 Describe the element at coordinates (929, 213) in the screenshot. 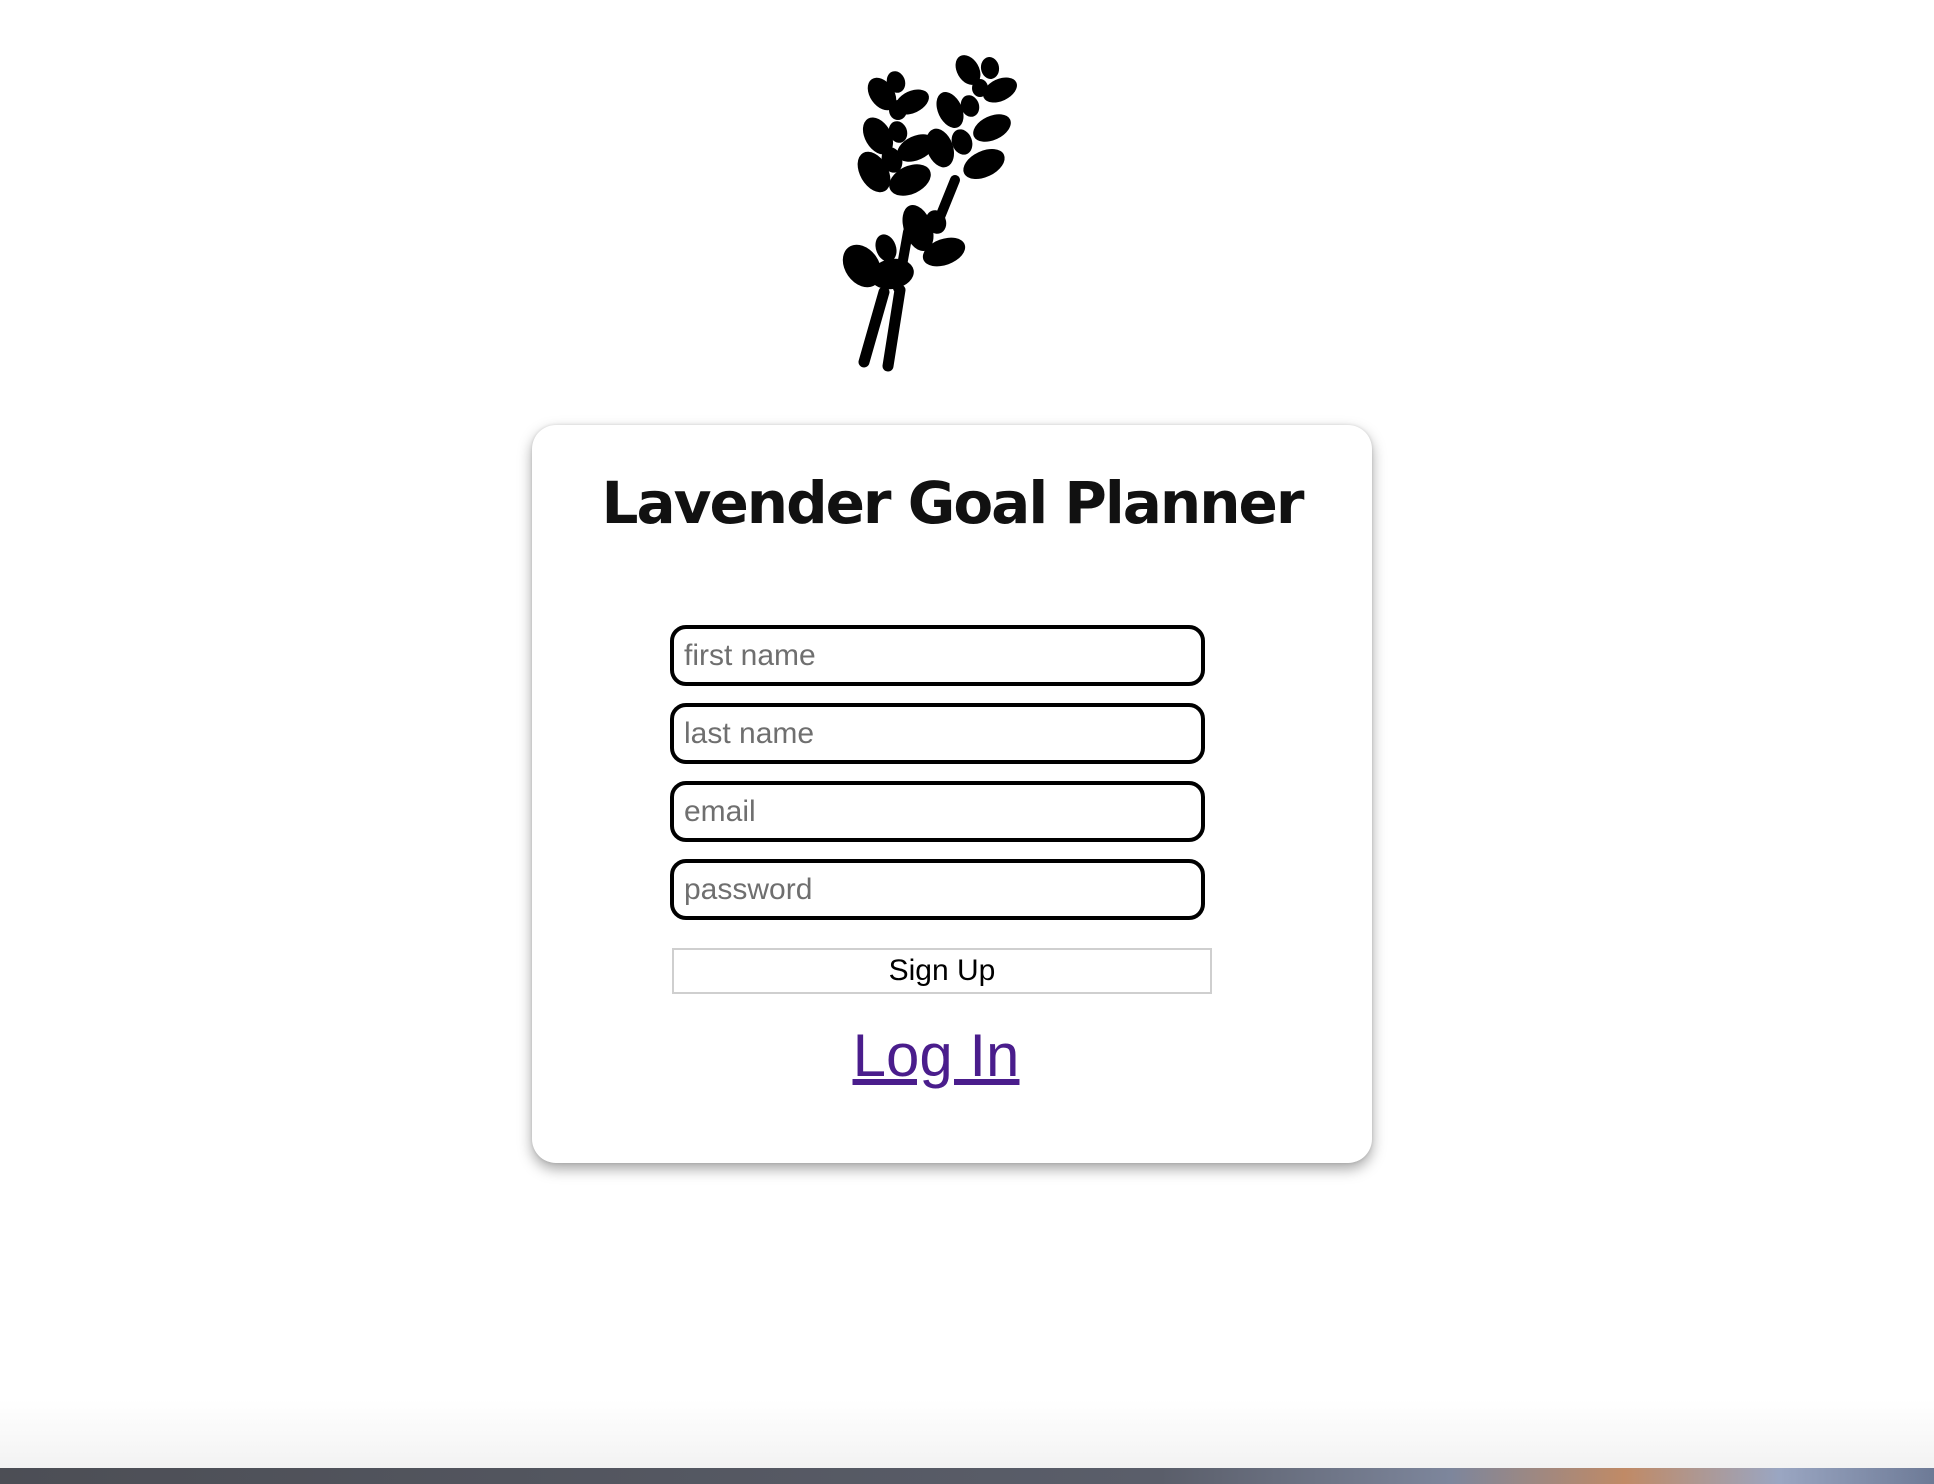

I see `lavender-icon` at that location.